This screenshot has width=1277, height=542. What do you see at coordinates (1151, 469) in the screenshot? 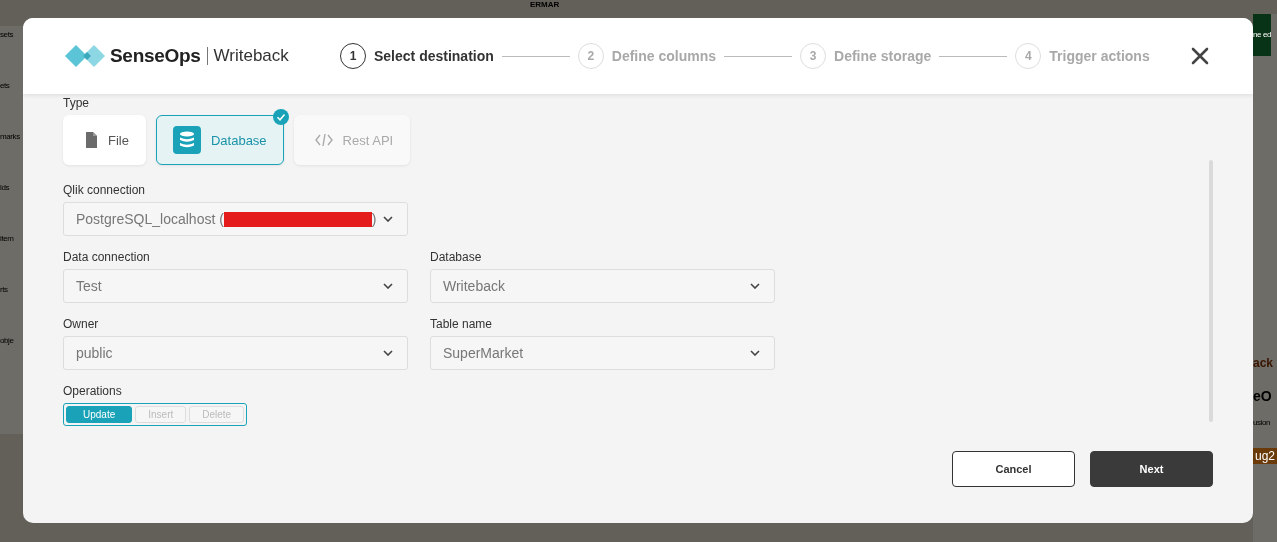
I see `next-button: Next` at bounding box center [1151, 469].